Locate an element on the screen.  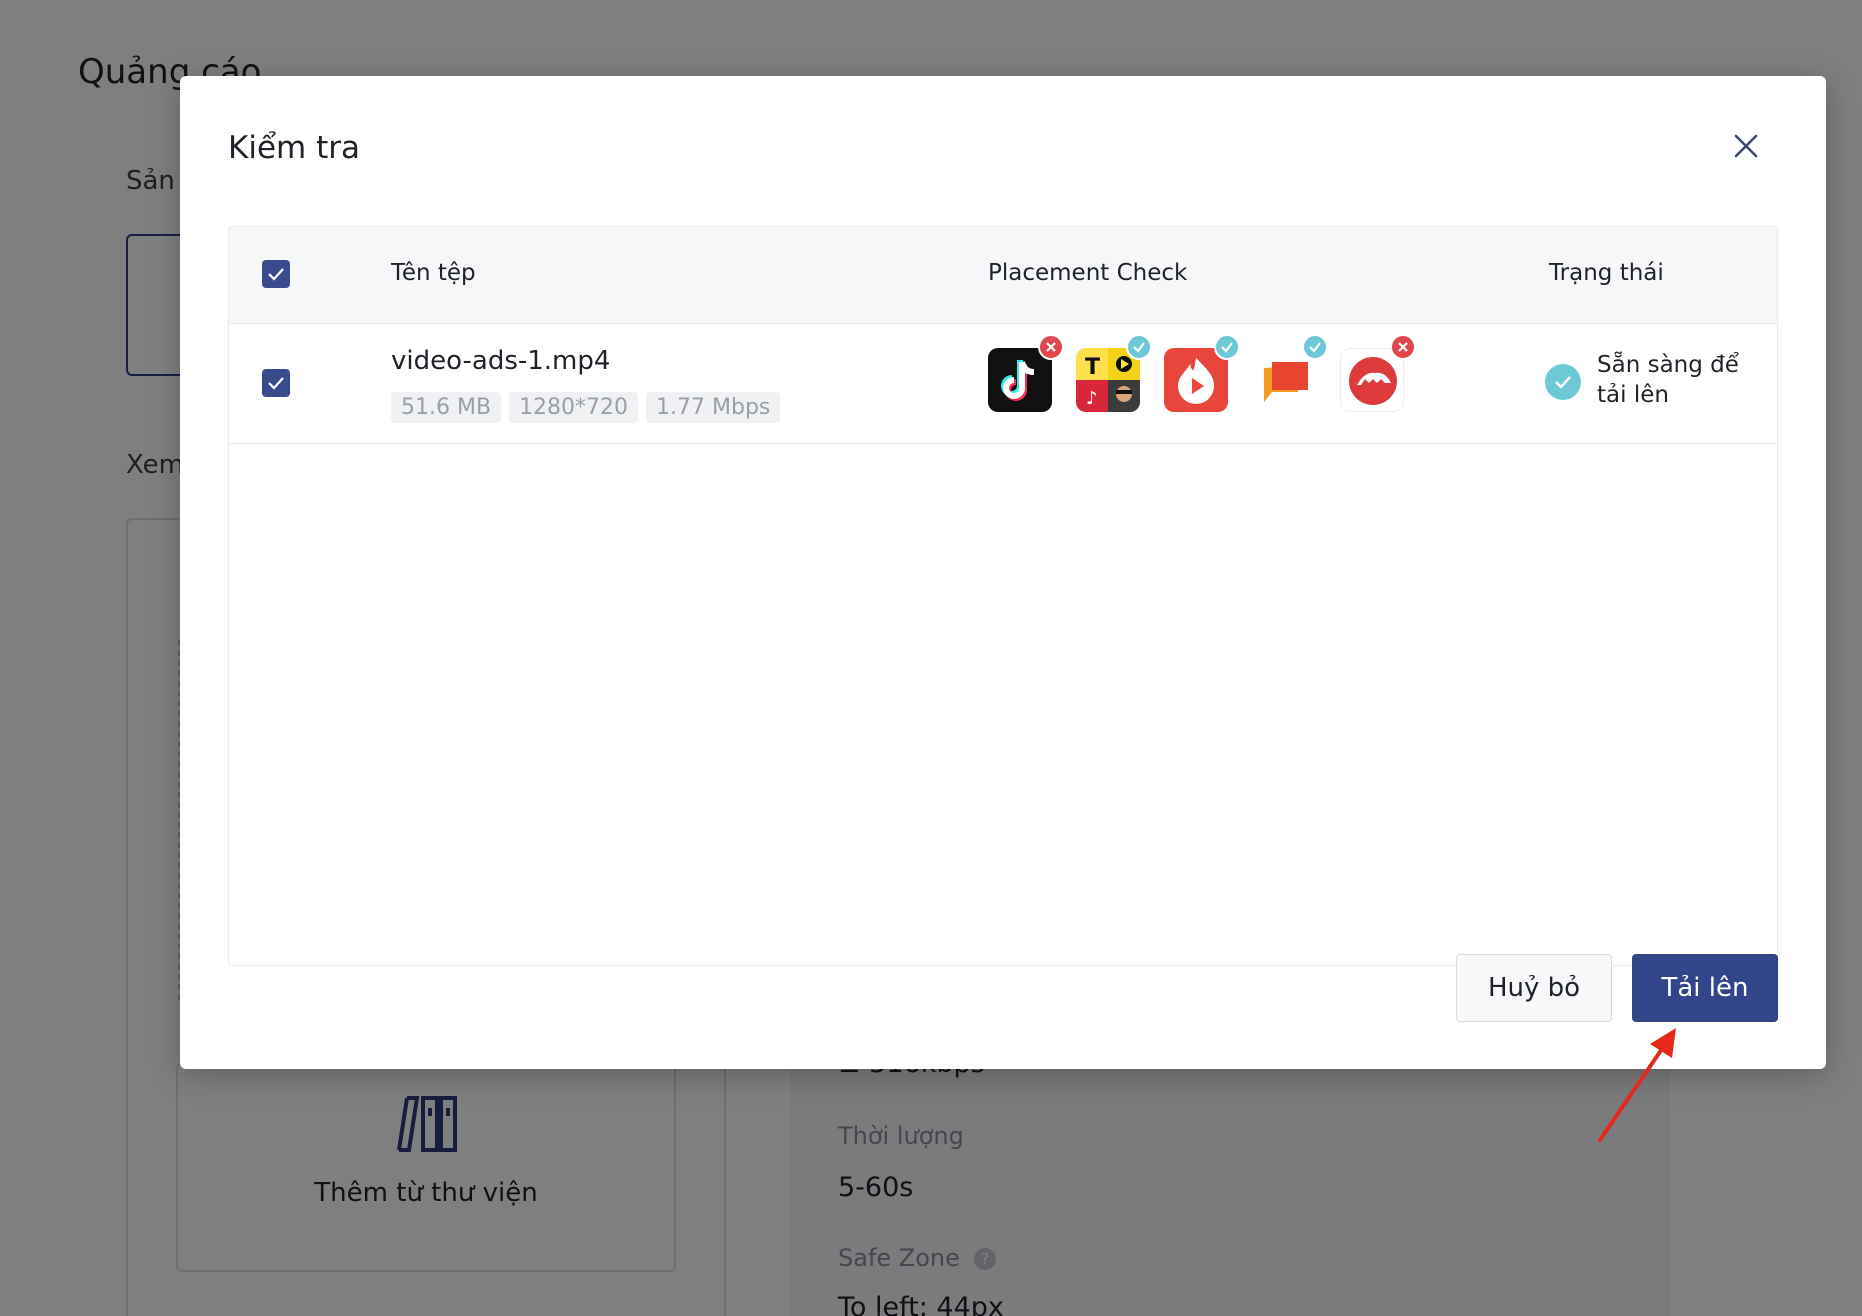
upload-button: Tải lên is located at coordinates (1705, 988).